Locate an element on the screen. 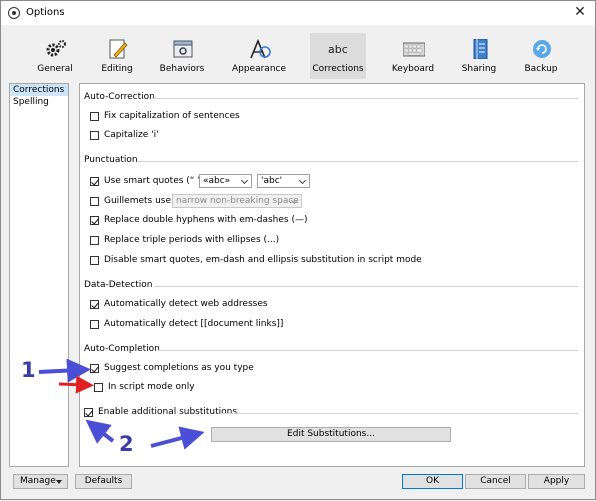 Image resolution: width=596 pixels, height=501 pixels. blue-arrow-to-suggest-completions is located at coordinates (64, 370).